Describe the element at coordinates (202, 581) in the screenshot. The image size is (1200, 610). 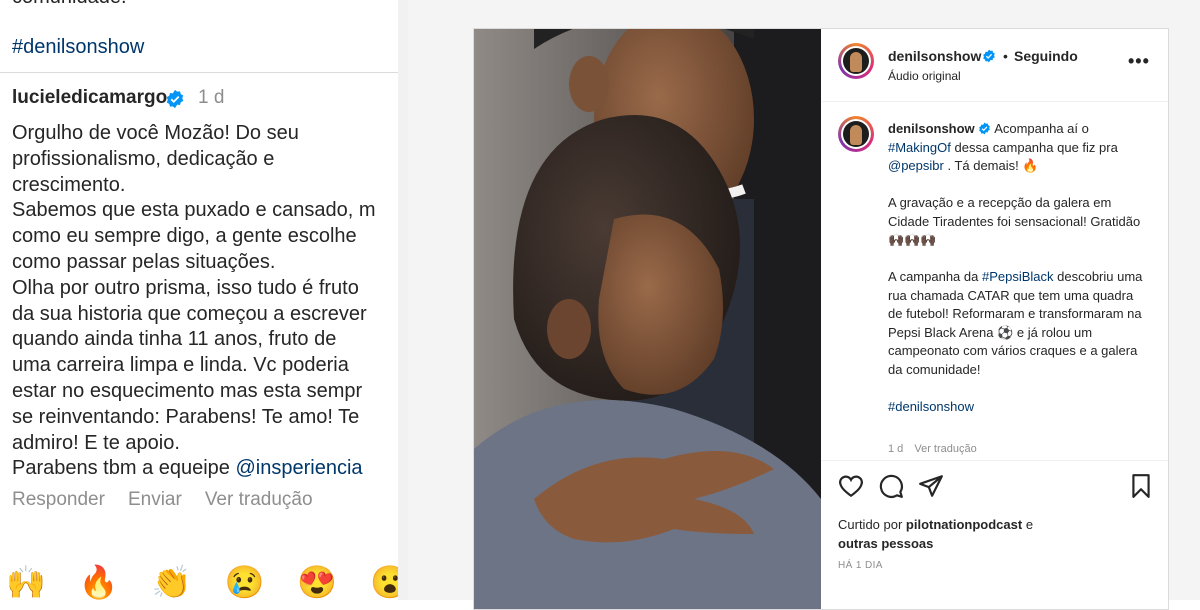
I see `emoji-quick-reactions: 🙌 🔥 👏 😢 😍 😮` at that location.